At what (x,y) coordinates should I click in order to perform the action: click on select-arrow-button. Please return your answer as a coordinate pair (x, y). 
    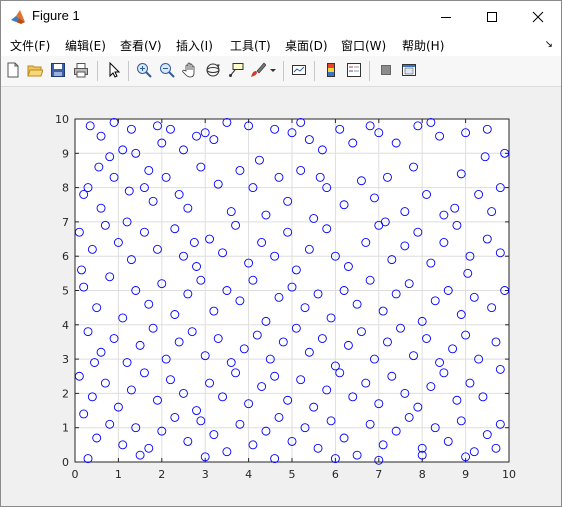
    Looking at the image, I should click on (114, 70).